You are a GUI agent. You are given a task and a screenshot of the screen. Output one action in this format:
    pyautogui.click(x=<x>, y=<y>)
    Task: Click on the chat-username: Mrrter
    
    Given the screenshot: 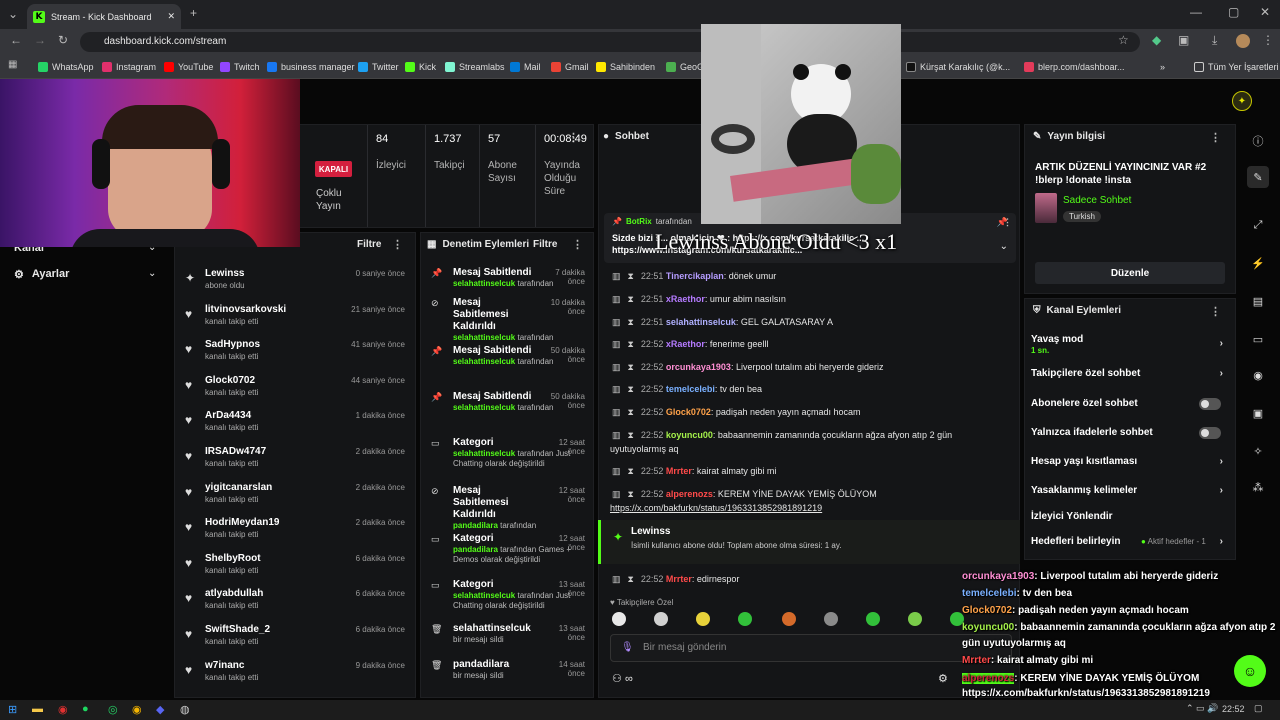 What is the action you would take?
    pyautogui.click(x=679, y=471)
    